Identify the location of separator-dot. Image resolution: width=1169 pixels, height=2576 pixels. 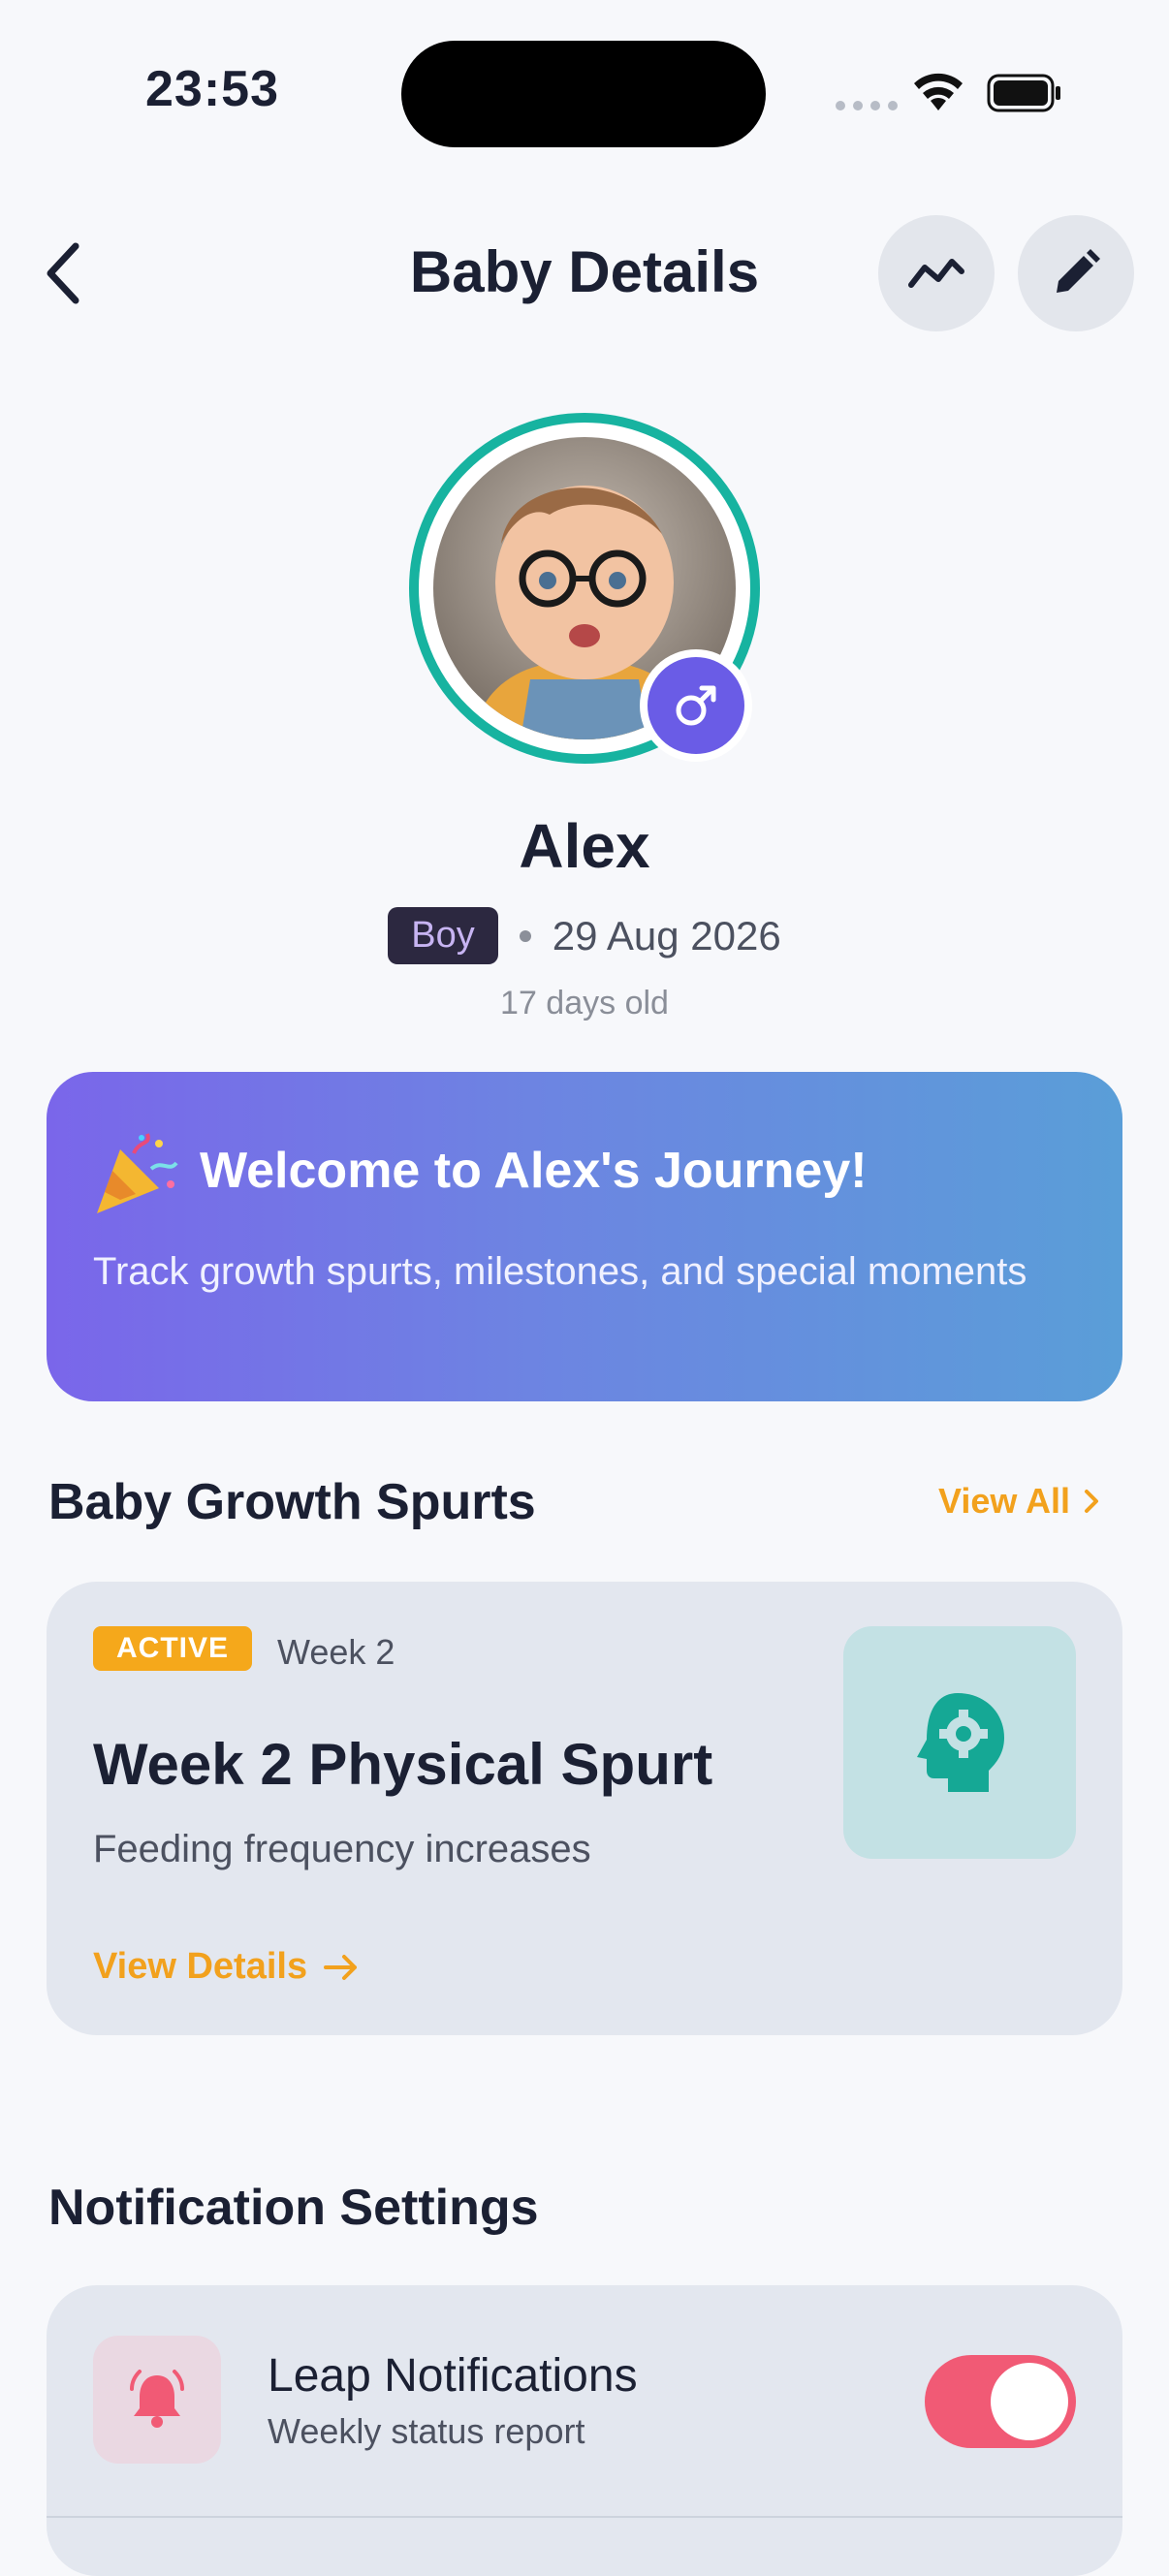
(525, 935).